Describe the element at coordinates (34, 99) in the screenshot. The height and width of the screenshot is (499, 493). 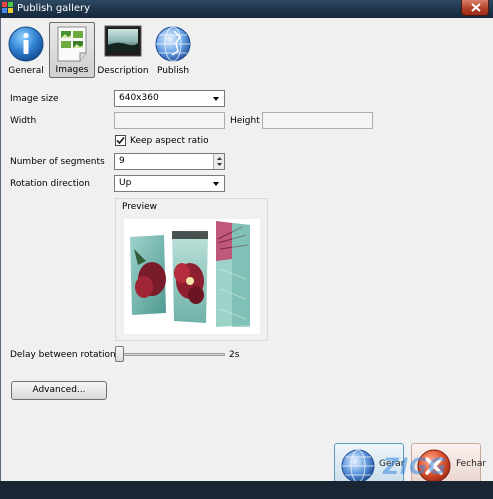
I see `image-size-label: Image size` at that location.